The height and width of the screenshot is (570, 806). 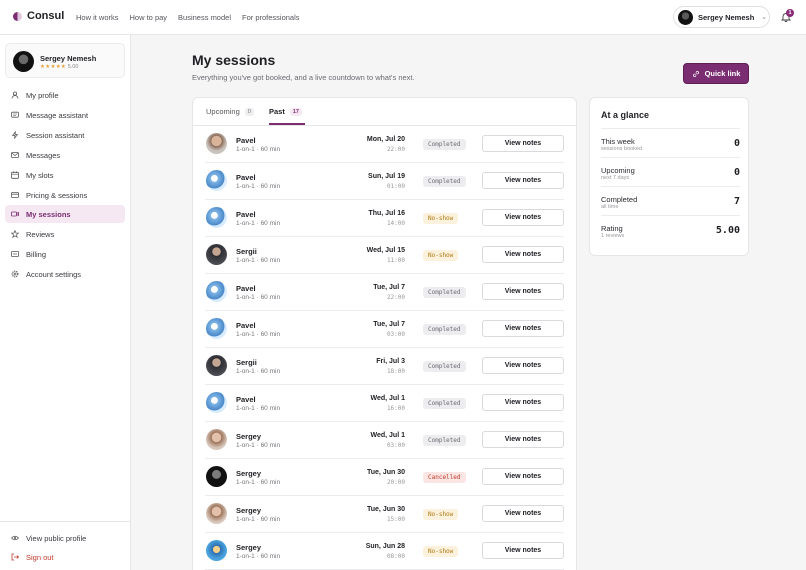 What do you see at coordinates (249, 111) in the screenshot?
I see `tab-count: 0` at bounding box center [249, 111].